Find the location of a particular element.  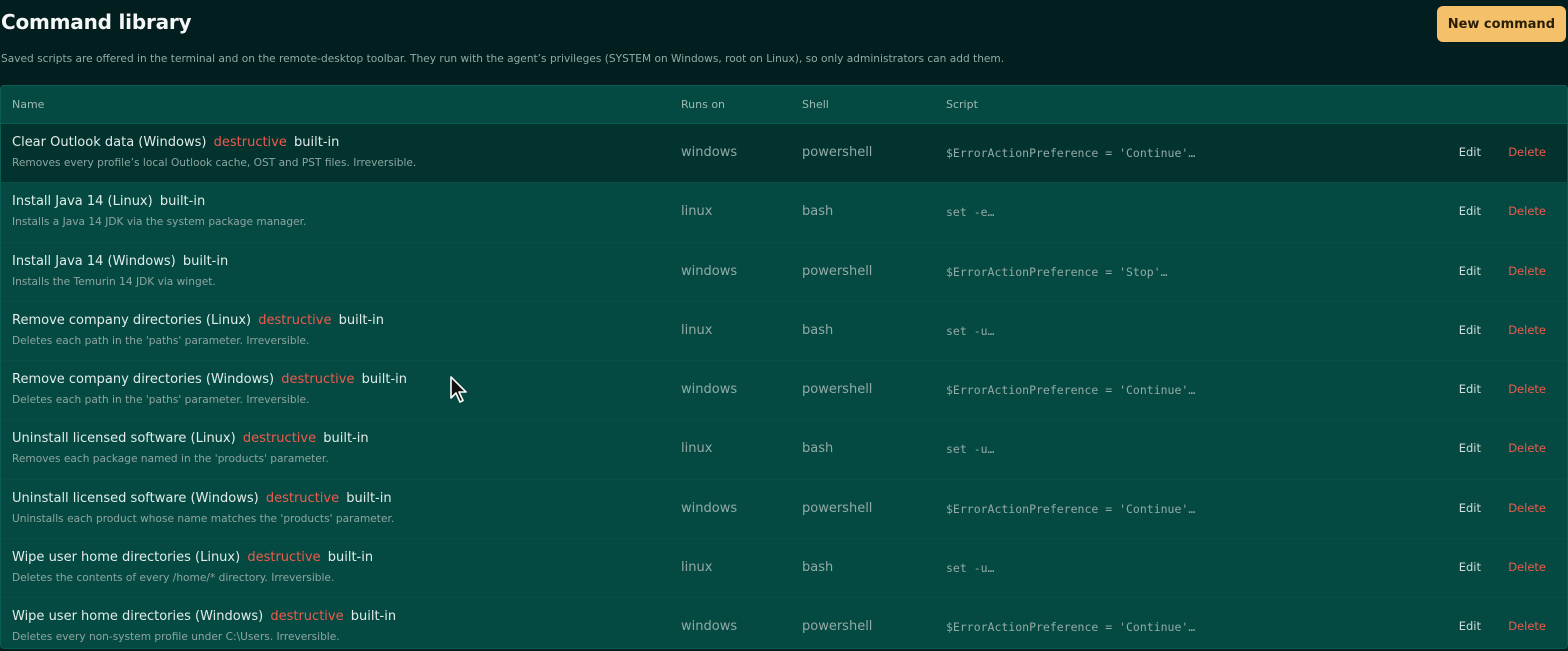

command-name-line: Install Java 14 (Windows) built-in is located at coordinates (120, 261).